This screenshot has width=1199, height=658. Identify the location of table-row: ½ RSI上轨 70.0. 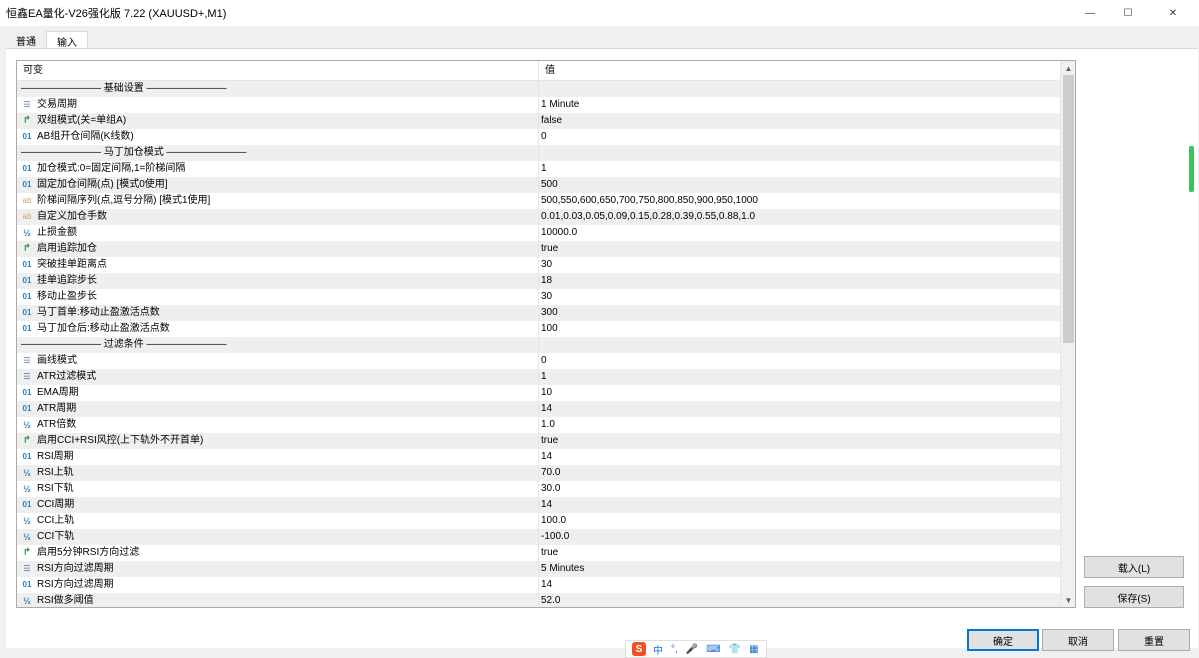
(539, 473).